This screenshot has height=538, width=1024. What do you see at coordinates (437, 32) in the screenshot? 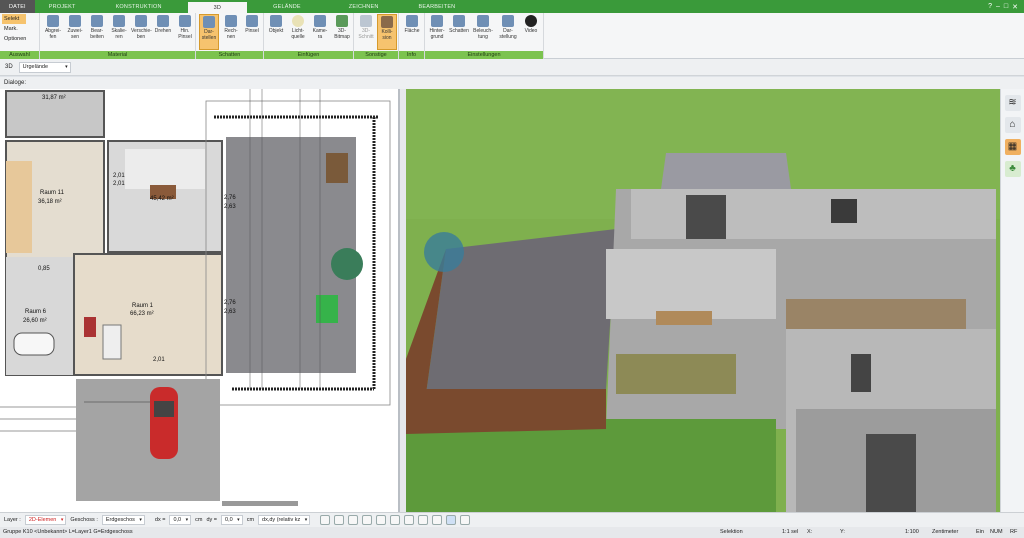
I see `hintergrund-button: Hinter- grund` at bounding box center [437, 32].